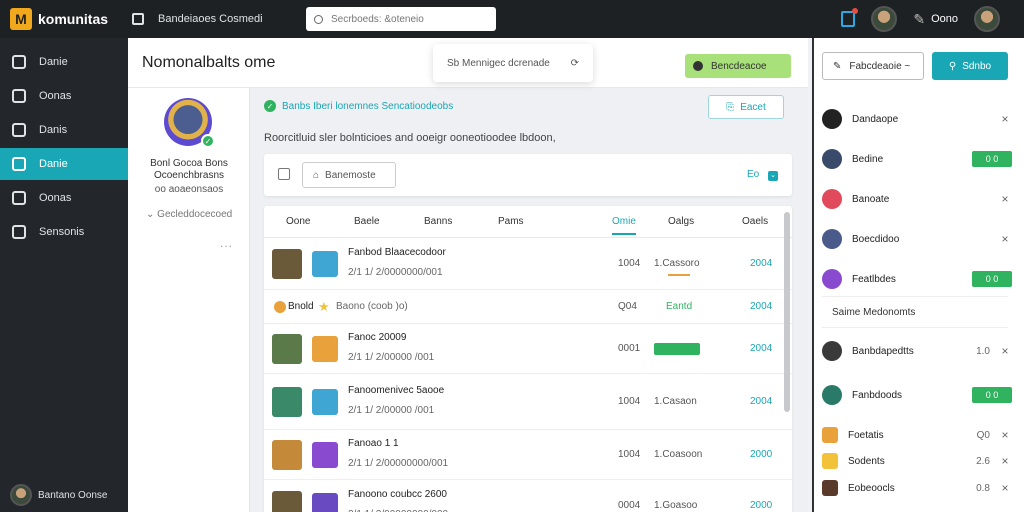 Image resolution: width=1024 pixels, height=512 pixels. Describe the element at coordinates (528, 175) in the screenshot. I see `filter-card: ⌂ Banemoste Eo ⌄` at that location.